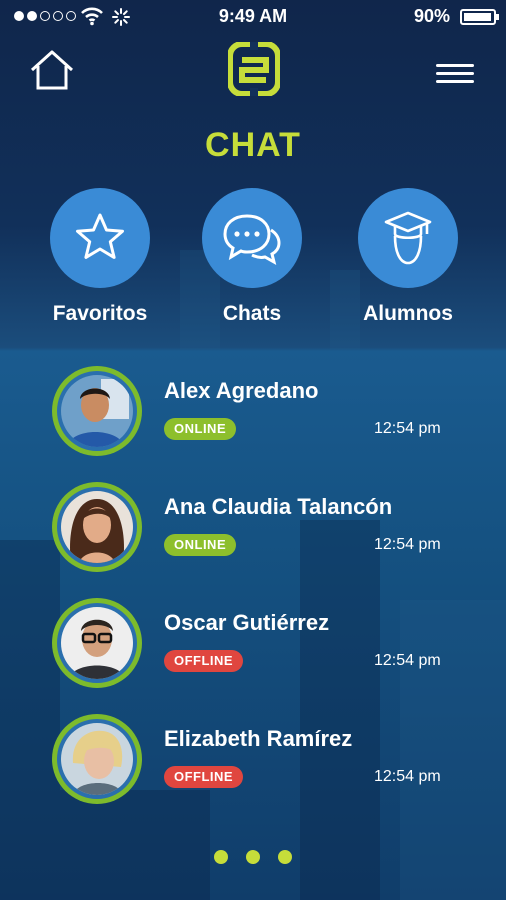 Image resolution: width=506 pixels, height=900 pixels. I want to click on battery-icon, so click(479, 17).